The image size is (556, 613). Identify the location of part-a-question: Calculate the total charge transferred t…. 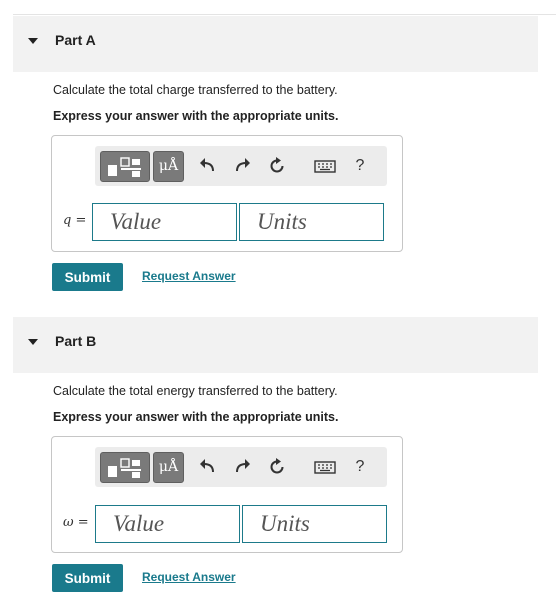
(195, 90).